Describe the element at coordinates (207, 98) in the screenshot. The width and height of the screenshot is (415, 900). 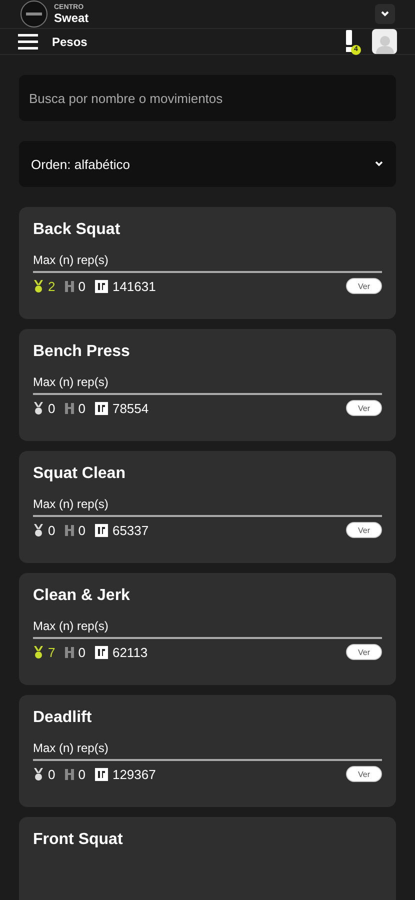
I see `search-field: Busca por nombre o movimientos` at that location.